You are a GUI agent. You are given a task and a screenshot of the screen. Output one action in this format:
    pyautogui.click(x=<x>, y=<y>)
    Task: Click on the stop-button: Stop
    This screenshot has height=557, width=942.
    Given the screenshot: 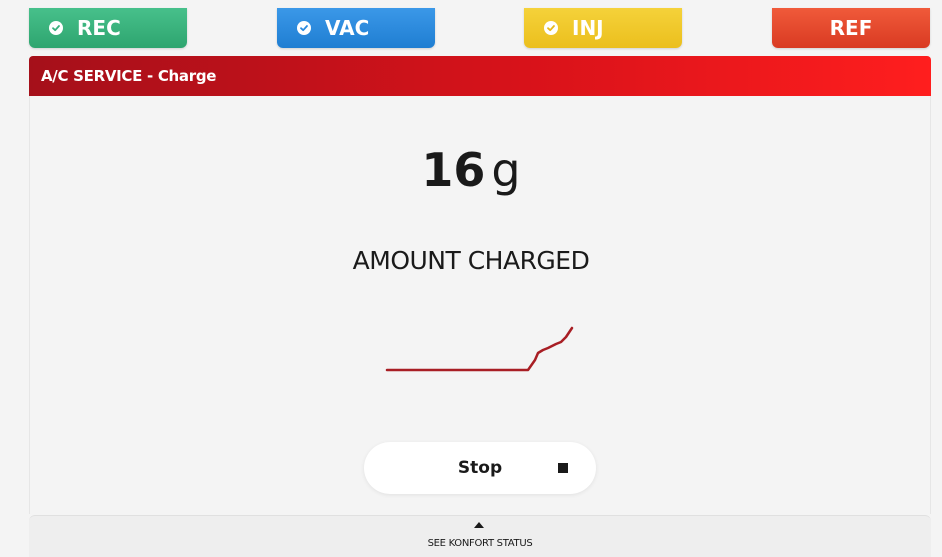 What is the action you would take?
    pyautogui.click(x=480, y=468)
    